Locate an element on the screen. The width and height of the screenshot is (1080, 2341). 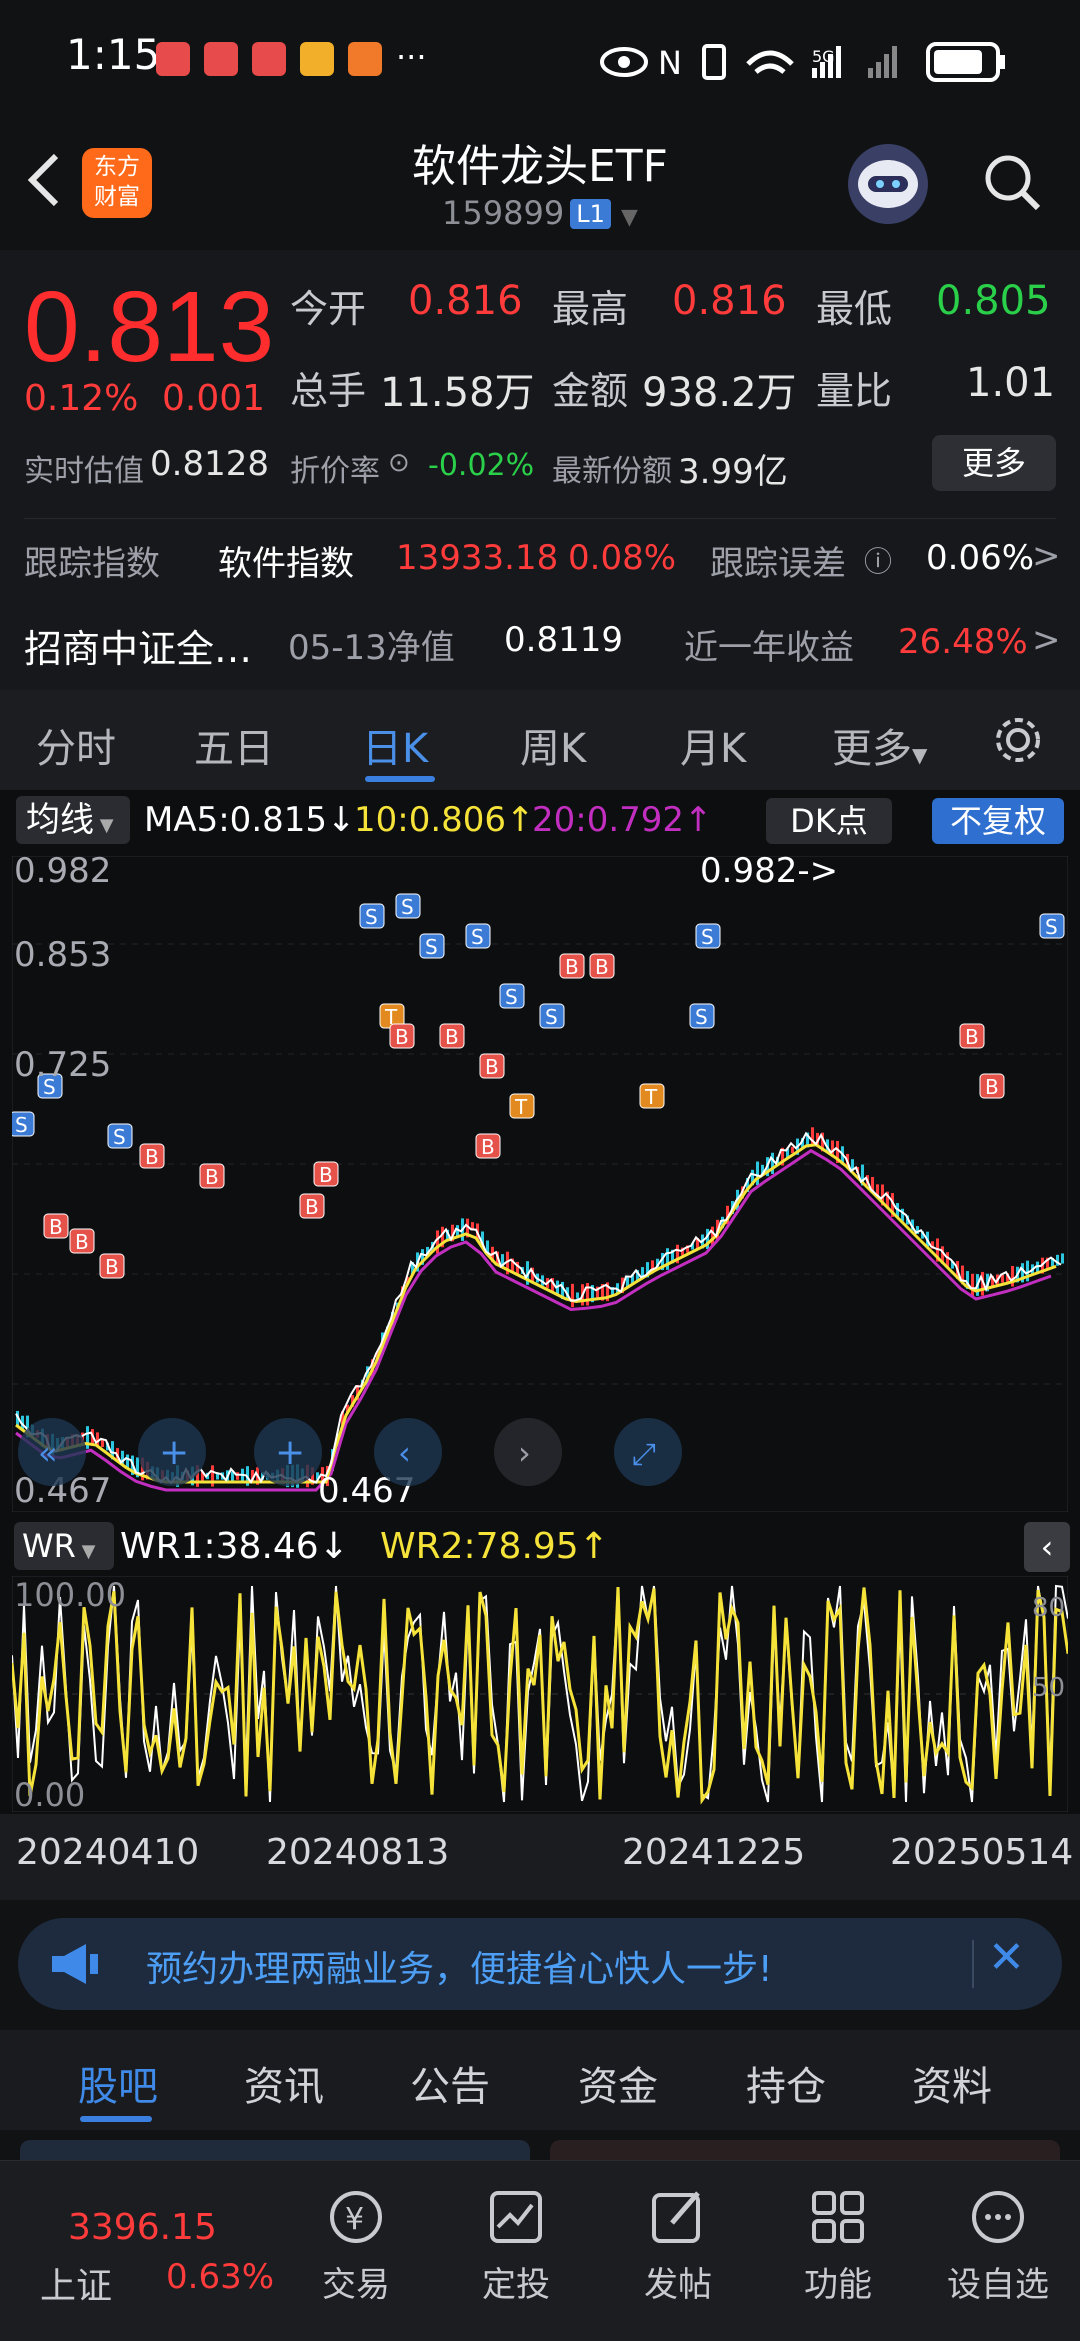
tracking-index-name: 软件指数 is located at coordinates (286, 560).